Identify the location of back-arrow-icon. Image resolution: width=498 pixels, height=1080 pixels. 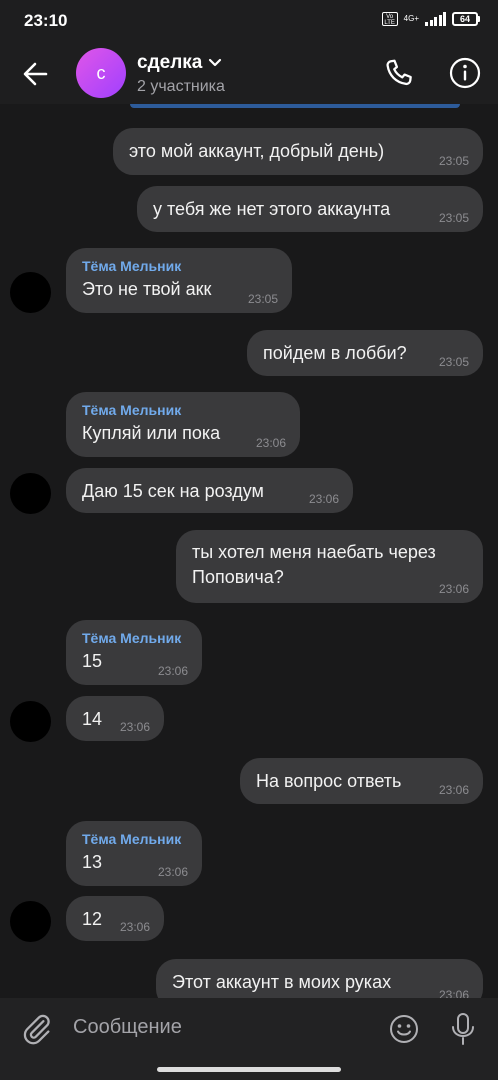
(35, 74).